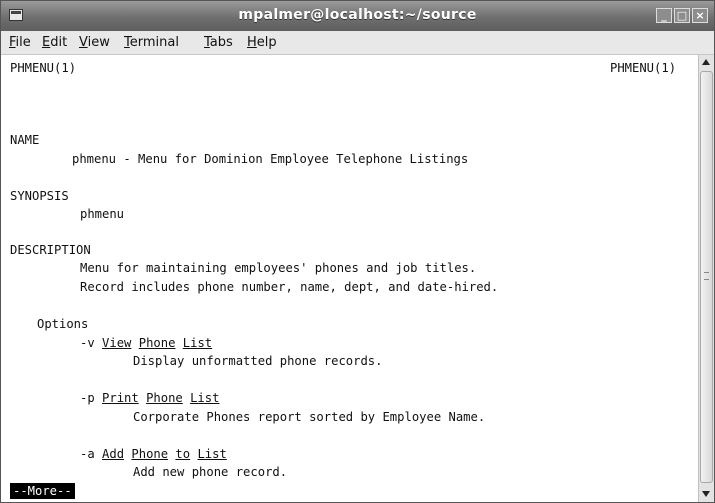  I want to click on menu-edit: Edit, so click(54, 42).